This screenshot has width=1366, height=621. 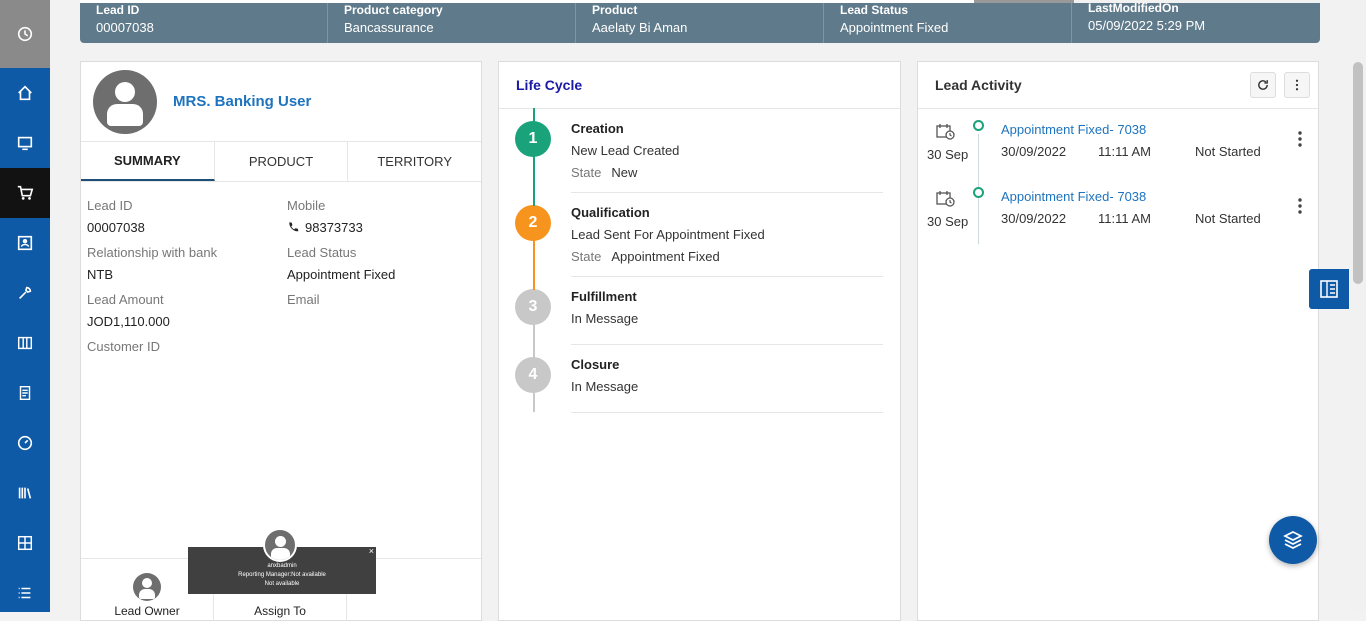 I want to click on header-value: 05/09/2022 5:29 PM, so click(x=1147, y=25).